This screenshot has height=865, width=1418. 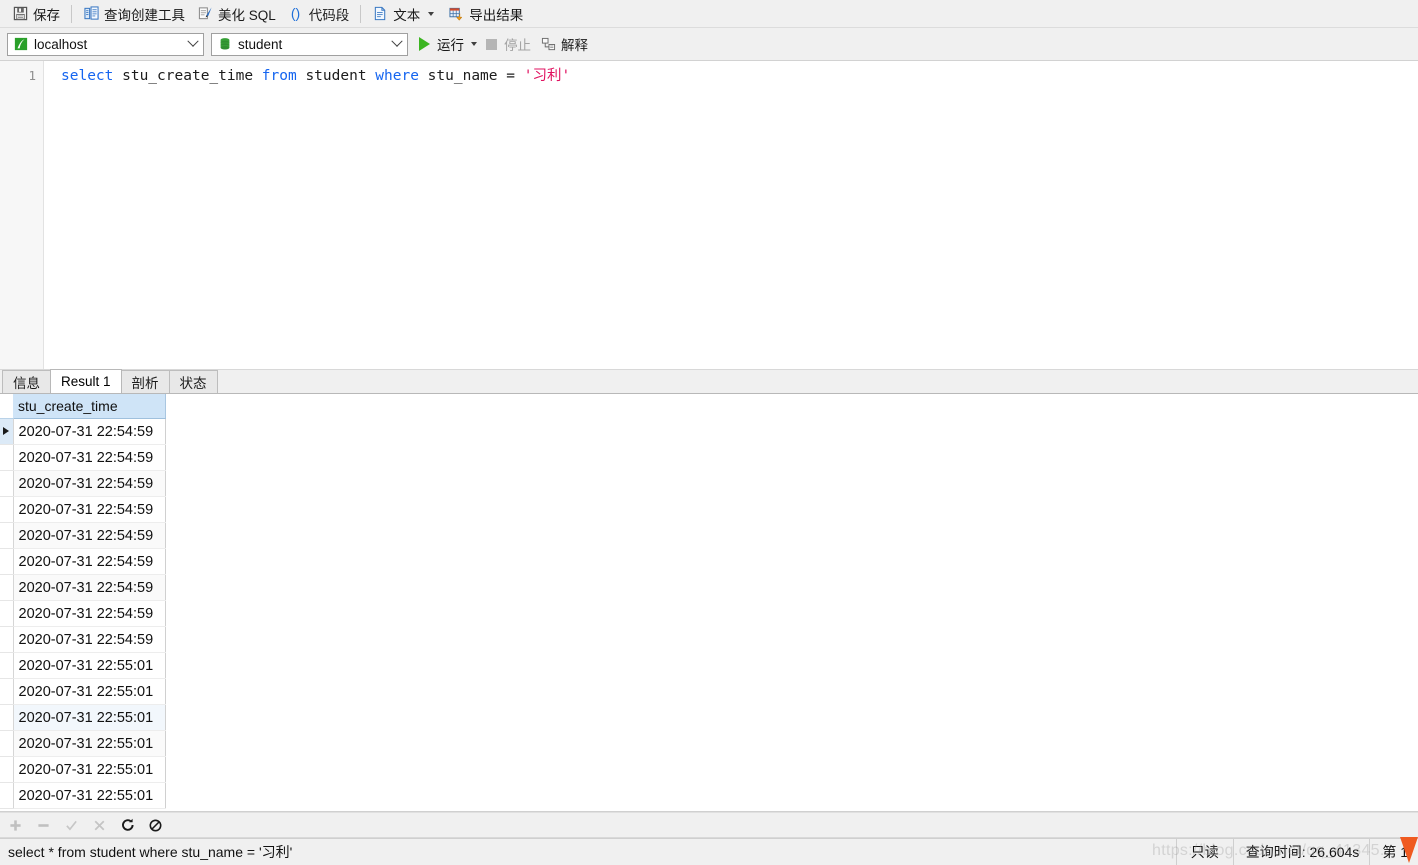 What do you see at coordinates (6, 406) in the screenshot?
I see `row-indicator-header` at bounding box center [6, 406].